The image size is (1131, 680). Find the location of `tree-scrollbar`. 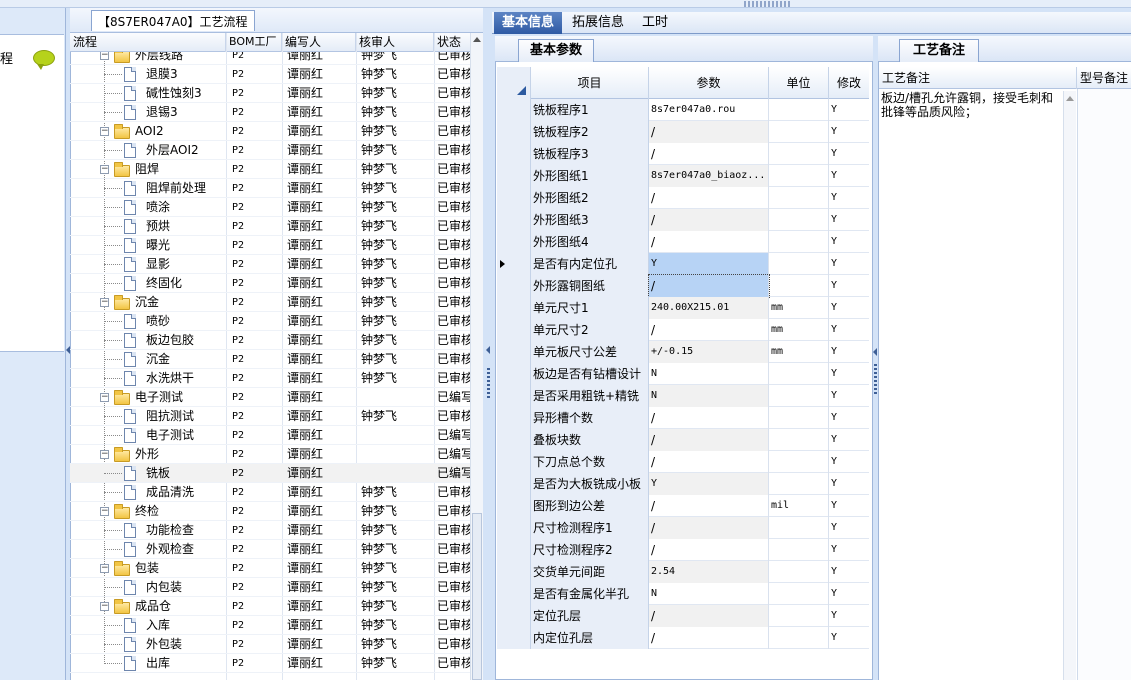

tree-scrollbar is located at coordinates (476, 356).